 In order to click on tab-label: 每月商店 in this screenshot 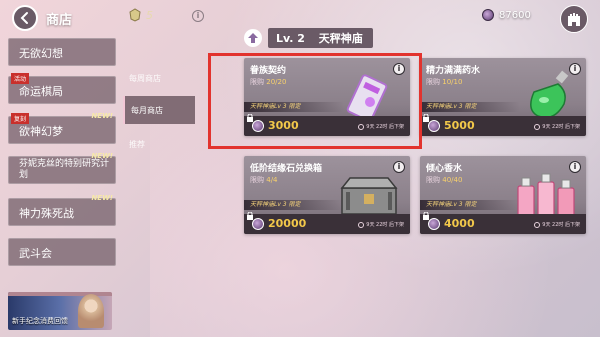, I will do `click(147, 110)`.